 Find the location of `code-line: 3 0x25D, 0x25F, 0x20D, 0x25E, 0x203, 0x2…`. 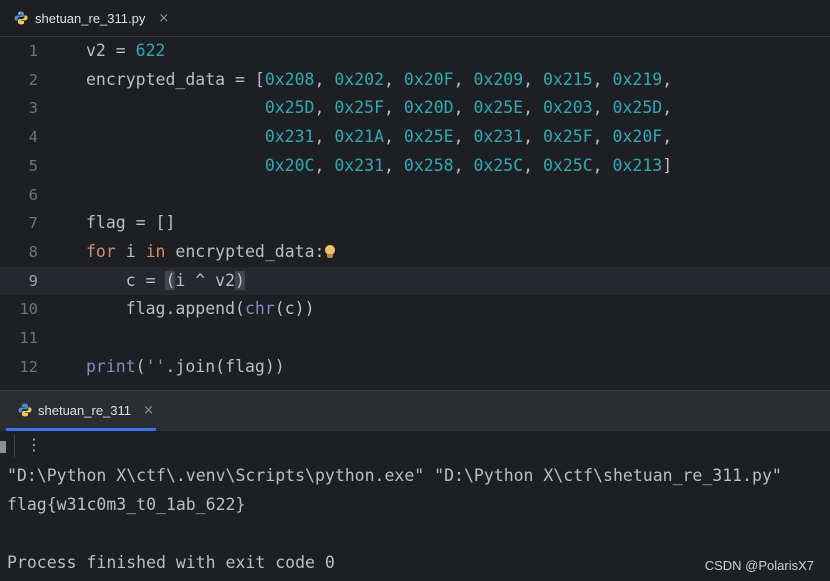

code-line: 3 0x25D, 0x25F, 0x20D, 0x25E, 0x203, 0x2… is located at coordinates (415, 108).